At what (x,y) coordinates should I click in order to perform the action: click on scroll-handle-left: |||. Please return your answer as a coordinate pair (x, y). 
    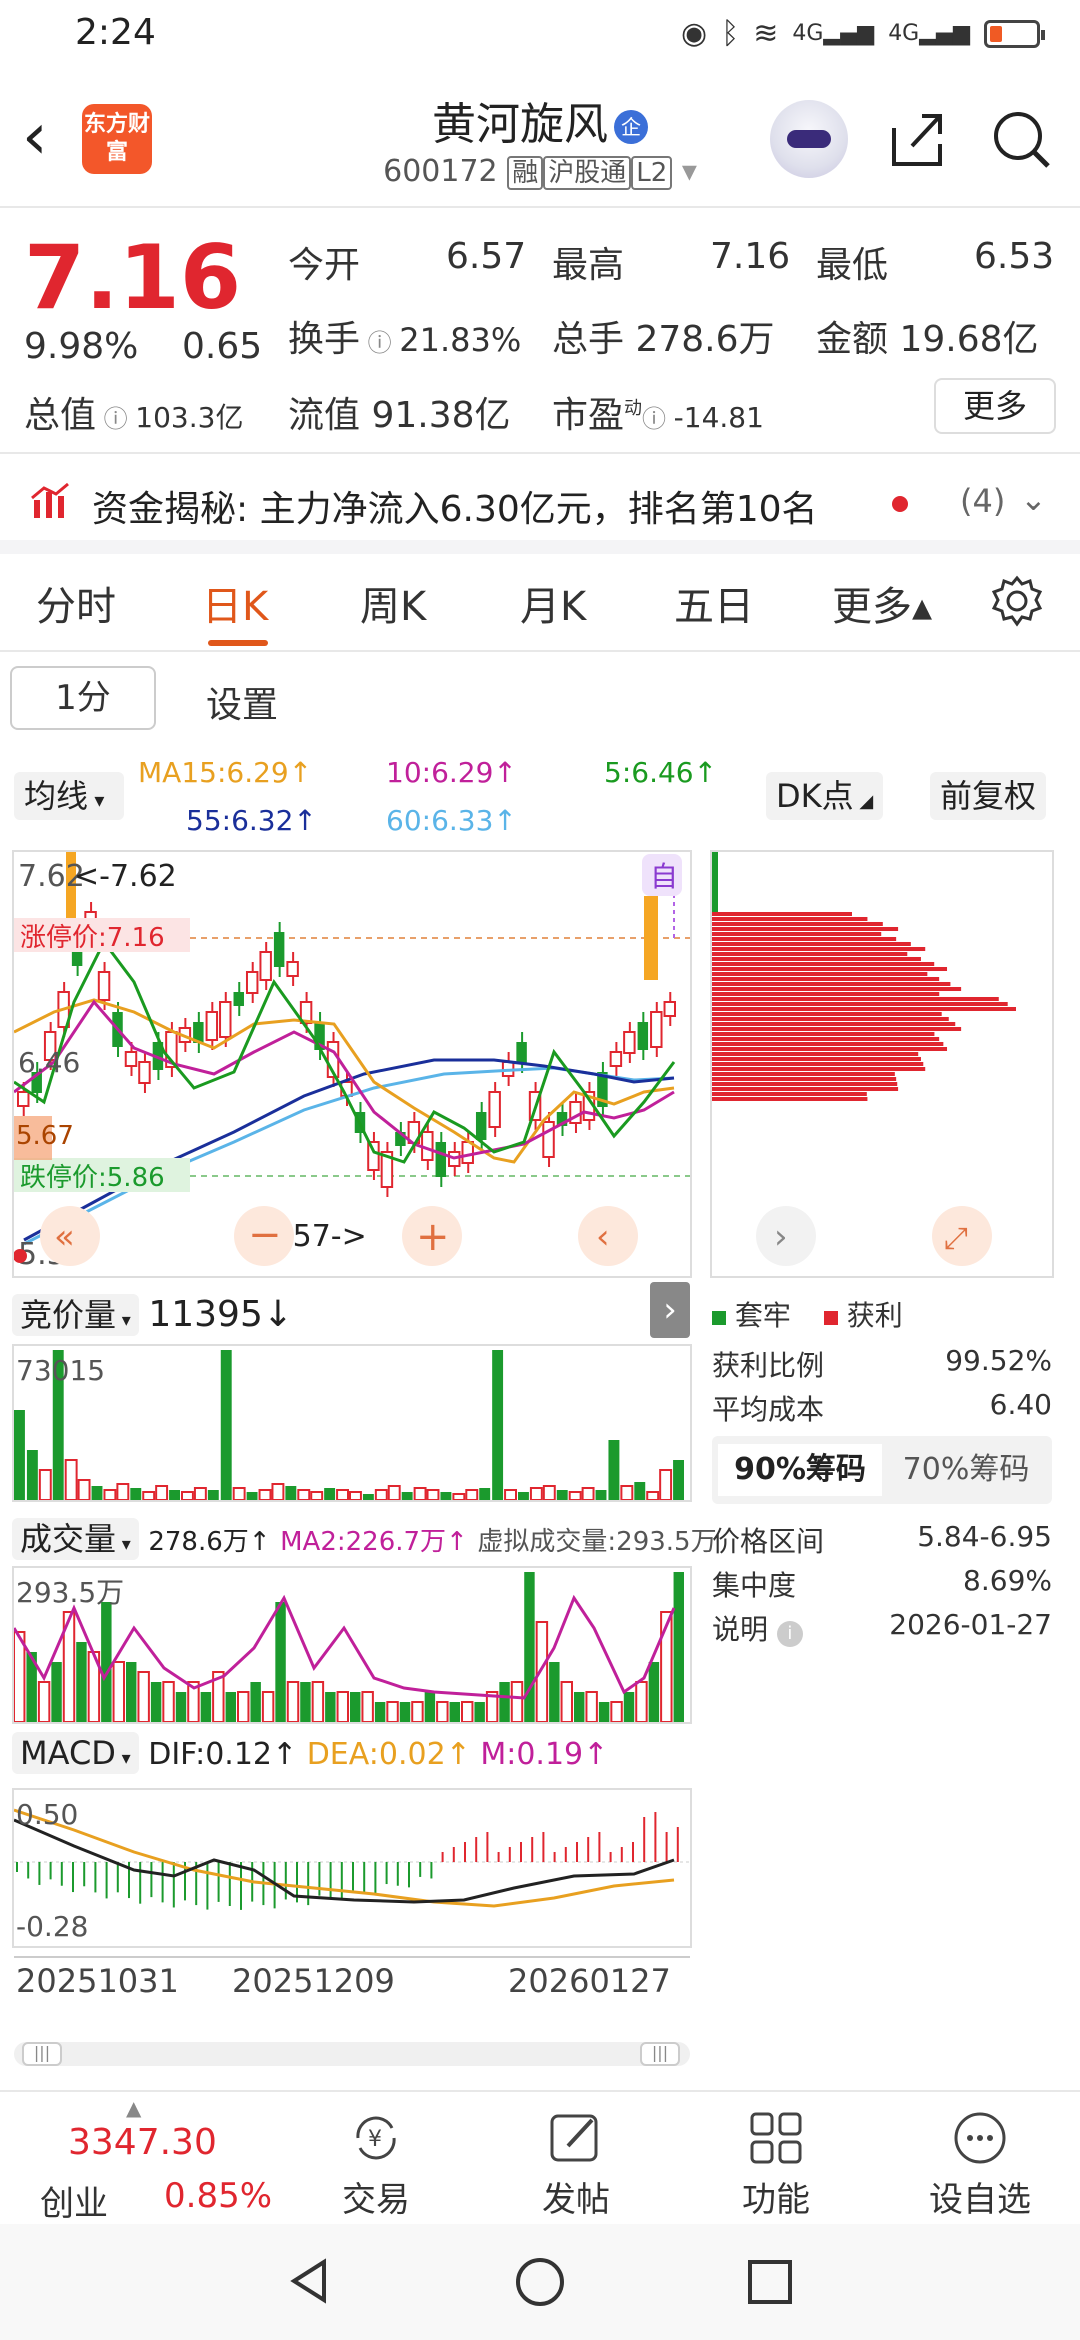
    Looking at the image, I should click on (42, 2054).